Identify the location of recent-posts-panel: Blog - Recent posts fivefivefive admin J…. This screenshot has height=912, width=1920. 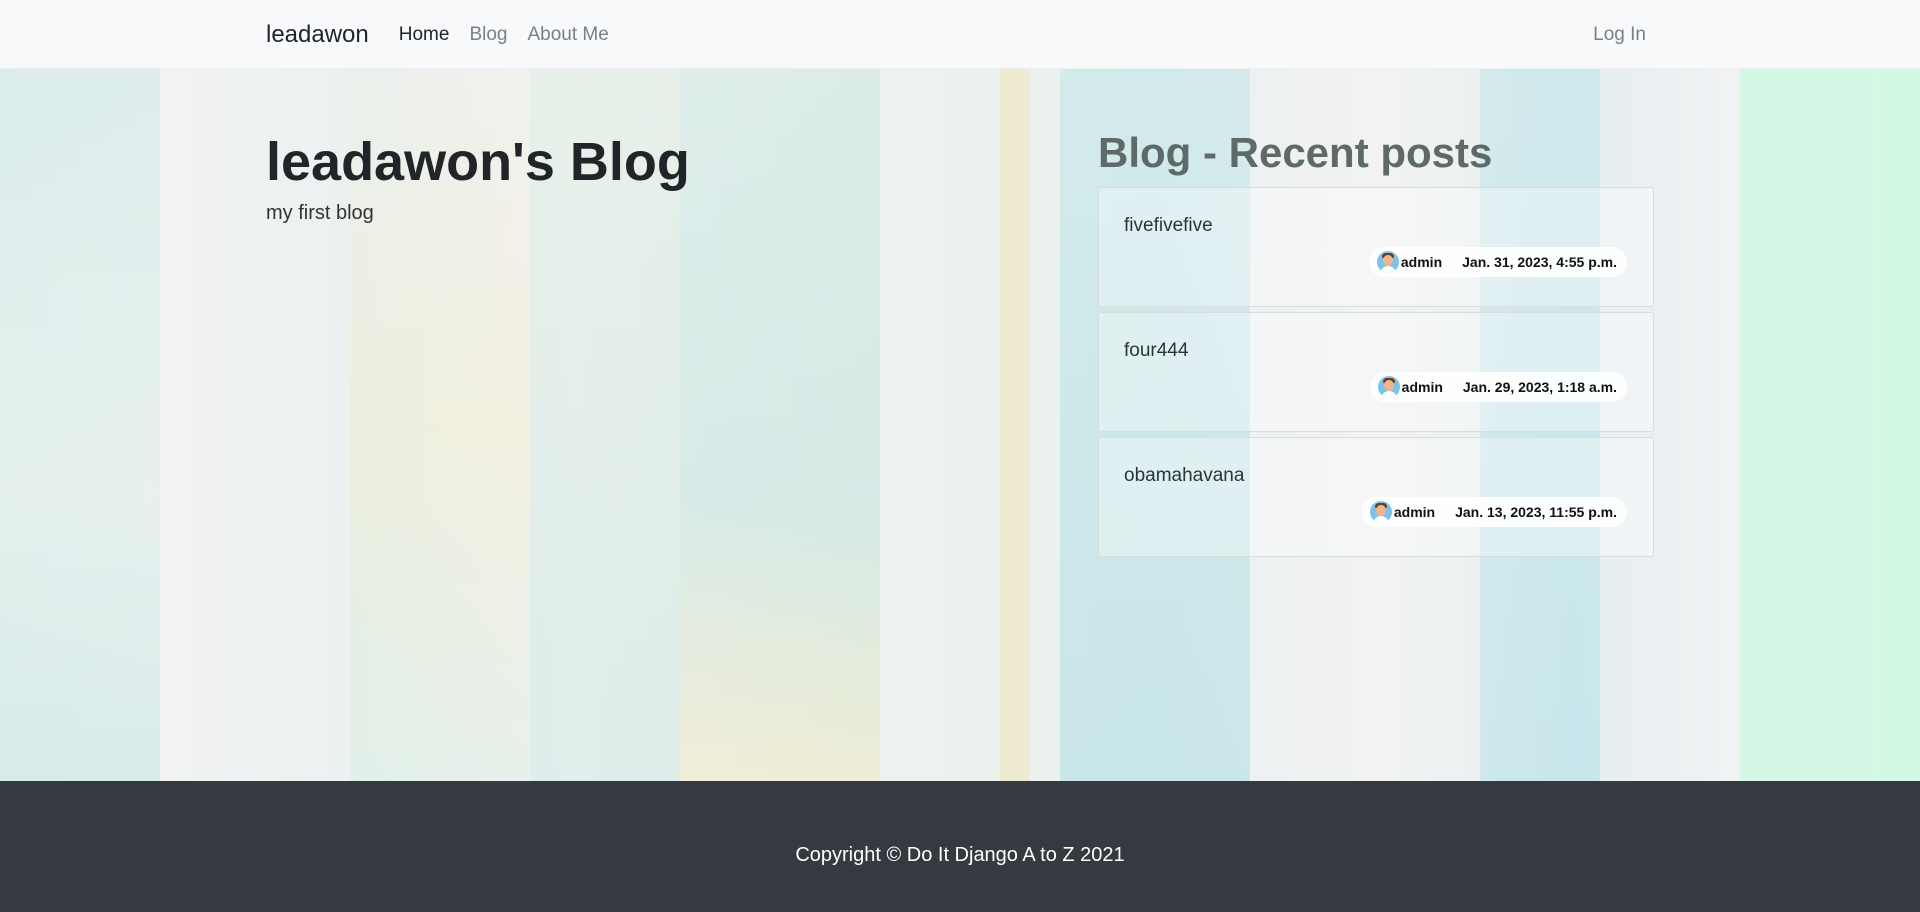
(1376, 345).